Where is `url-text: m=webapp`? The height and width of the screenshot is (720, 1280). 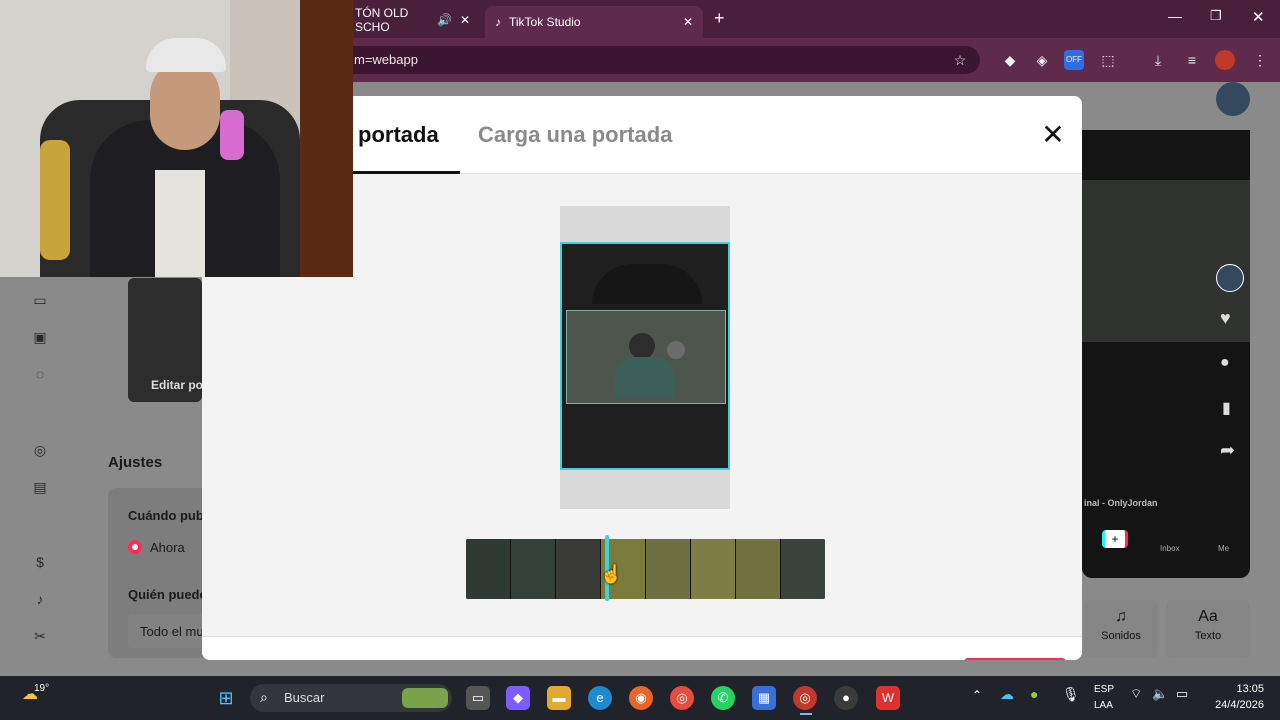 url-text: m=webapp is located at coordinates (386, 59).